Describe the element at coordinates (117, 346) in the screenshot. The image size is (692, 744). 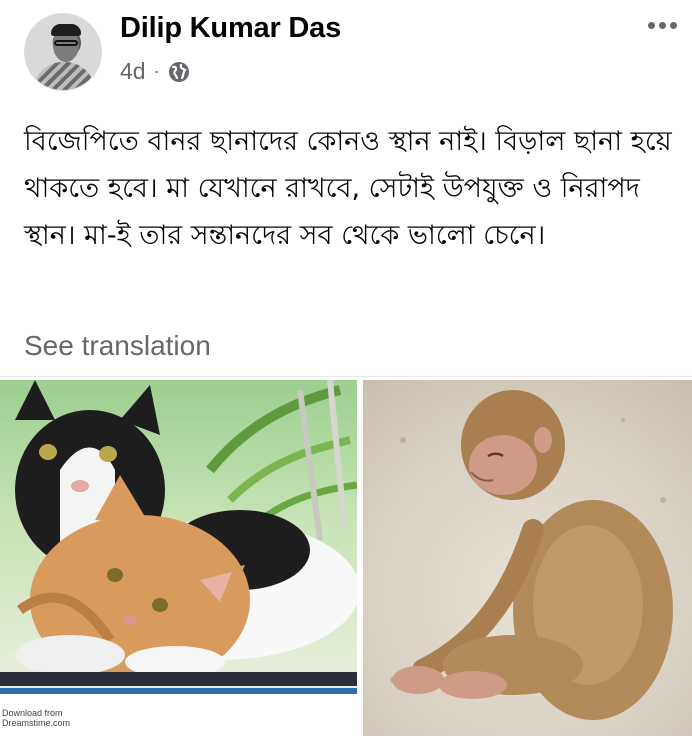
I see `see-translation-link: See translation` at that location.